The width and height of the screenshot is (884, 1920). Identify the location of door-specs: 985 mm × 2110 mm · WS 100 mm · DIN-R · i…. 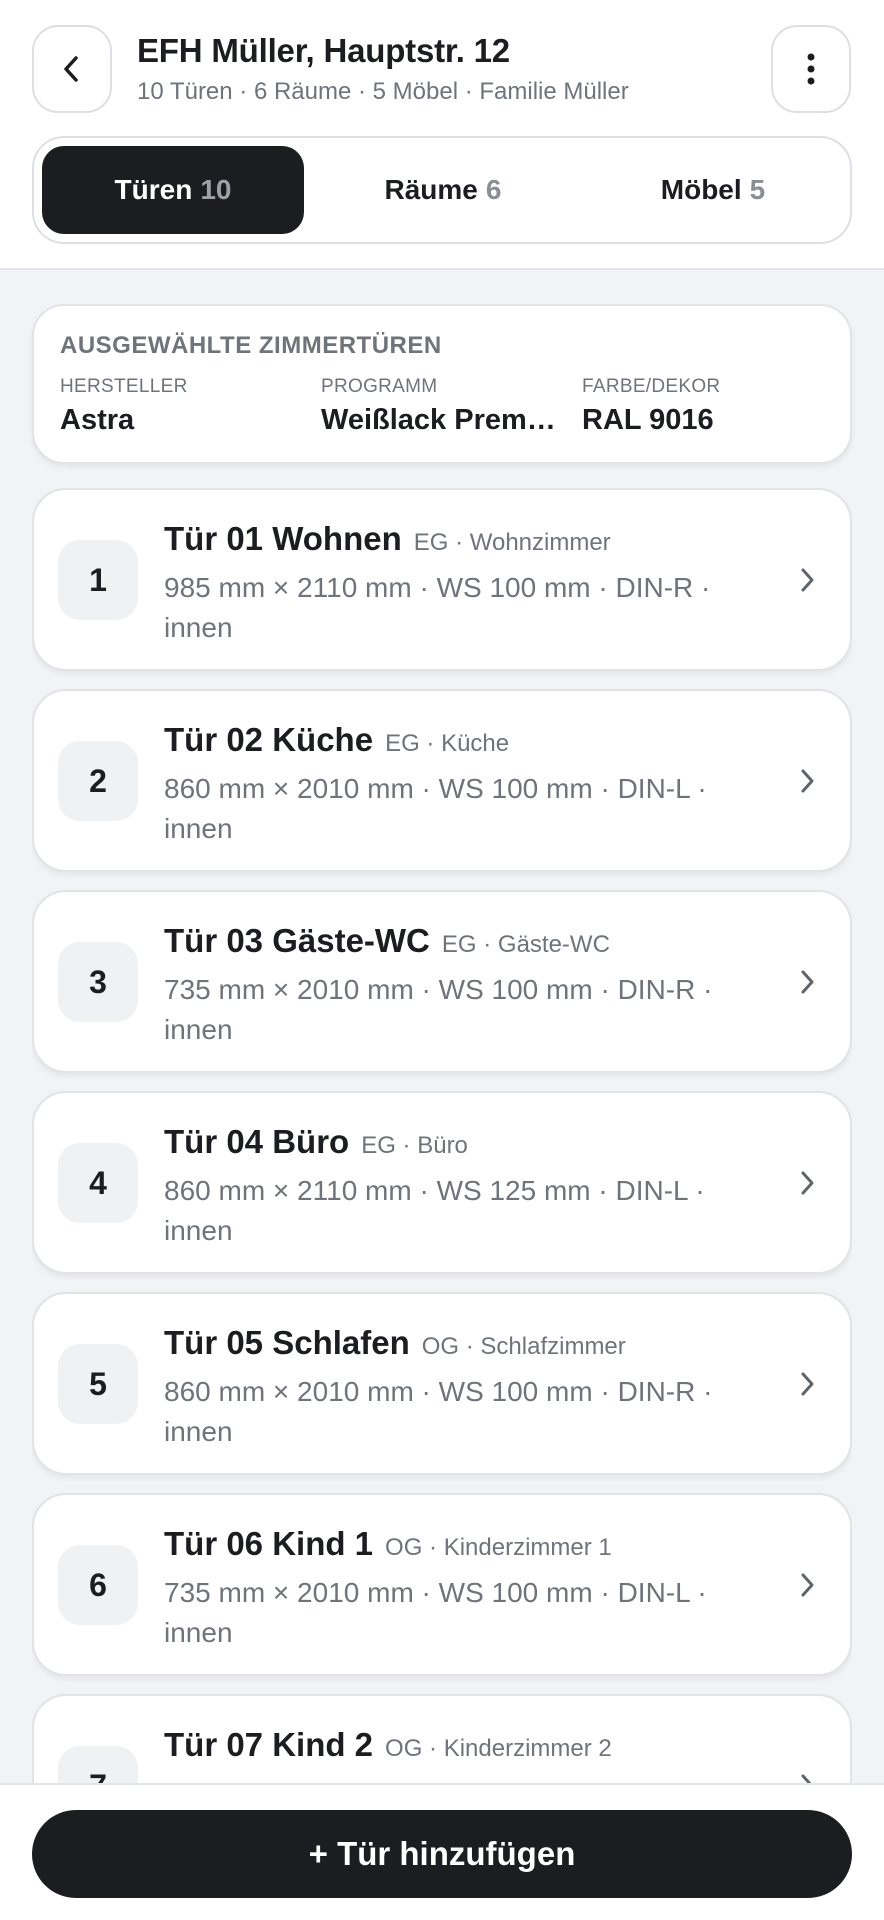
(437, 607).